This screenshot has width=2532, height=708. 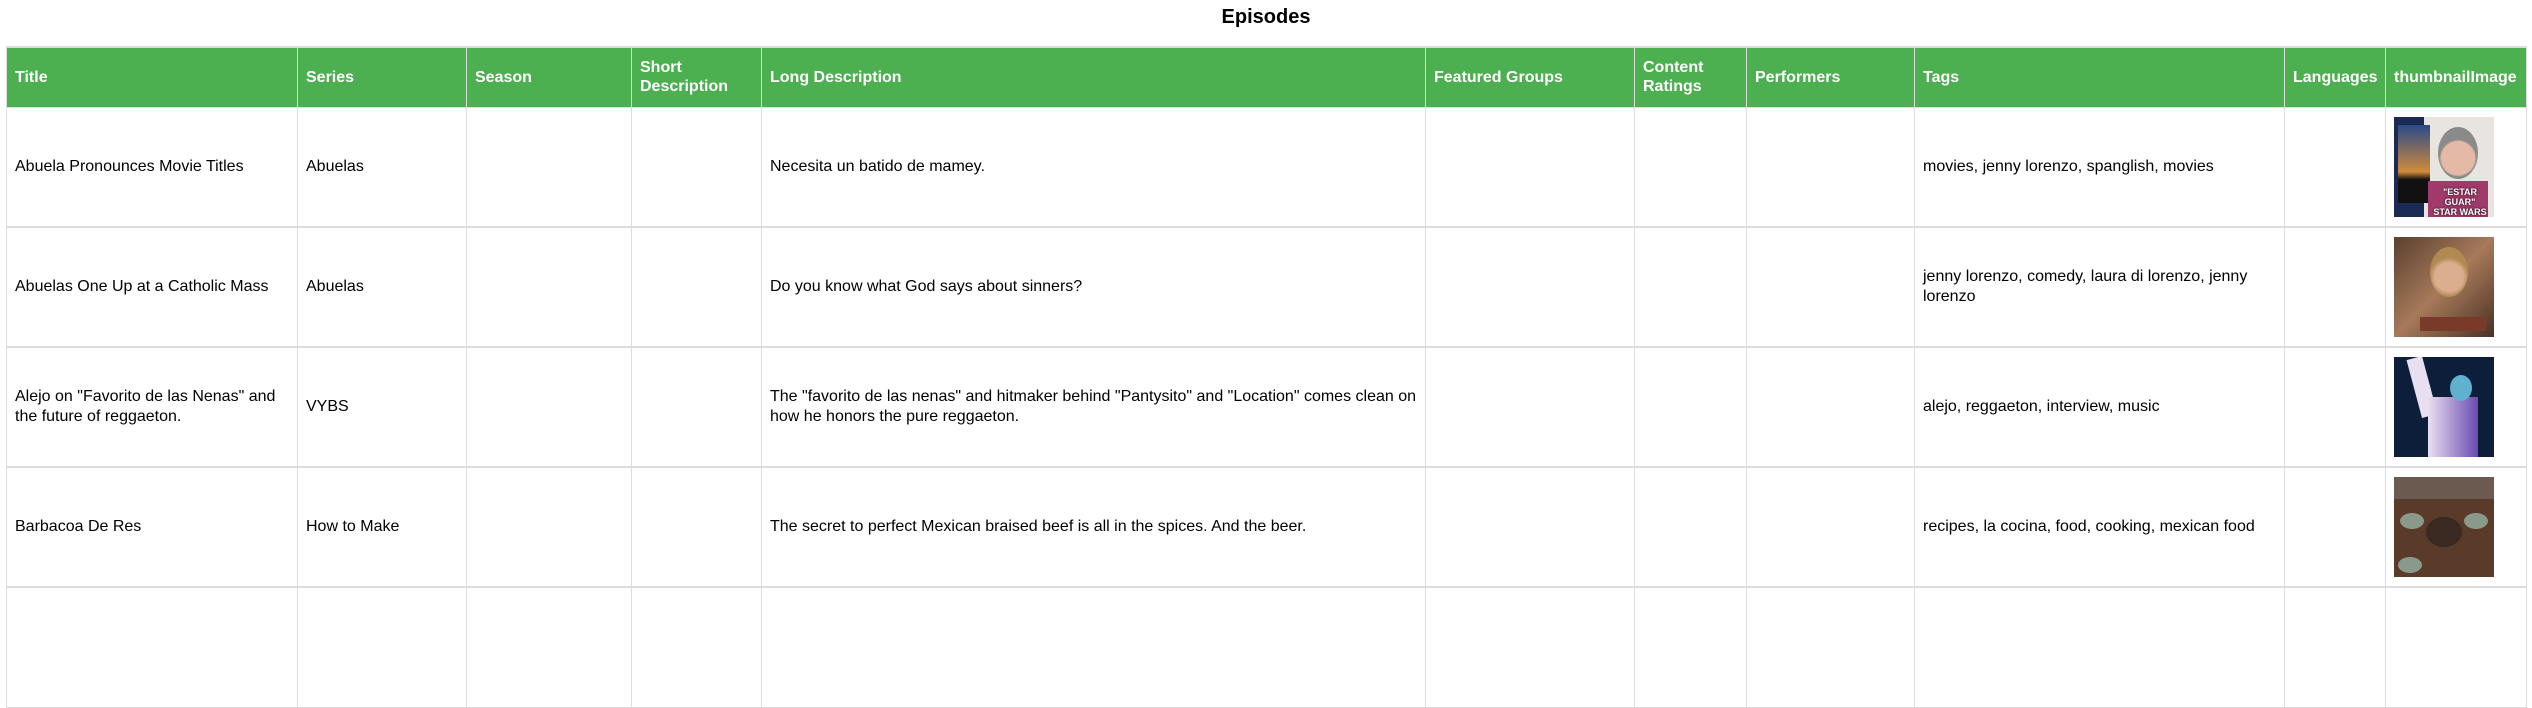 What do you see at coordinates (152, 287) in the screenshot?
I see `cell-title: Abuelas One Up at a Catholic Mass` at bounding box center [152, 287].